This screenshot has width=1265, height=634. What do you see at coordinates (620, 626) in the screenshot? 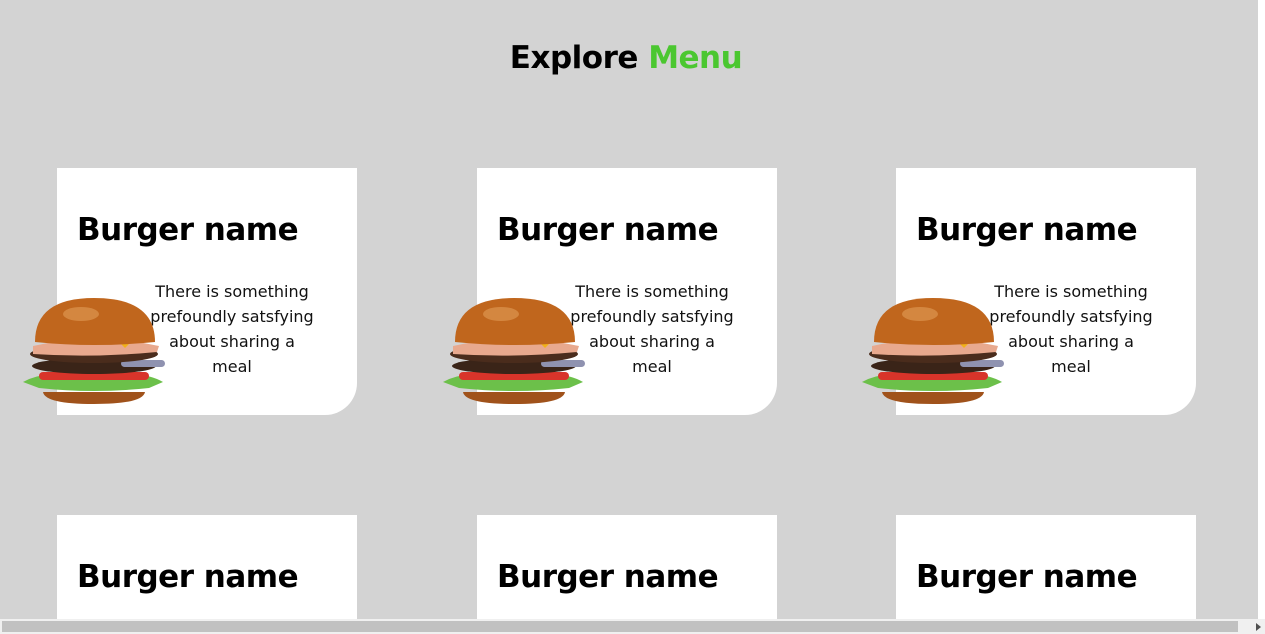
I see `scrollbar-thumb` at bounding box center [620, 626].